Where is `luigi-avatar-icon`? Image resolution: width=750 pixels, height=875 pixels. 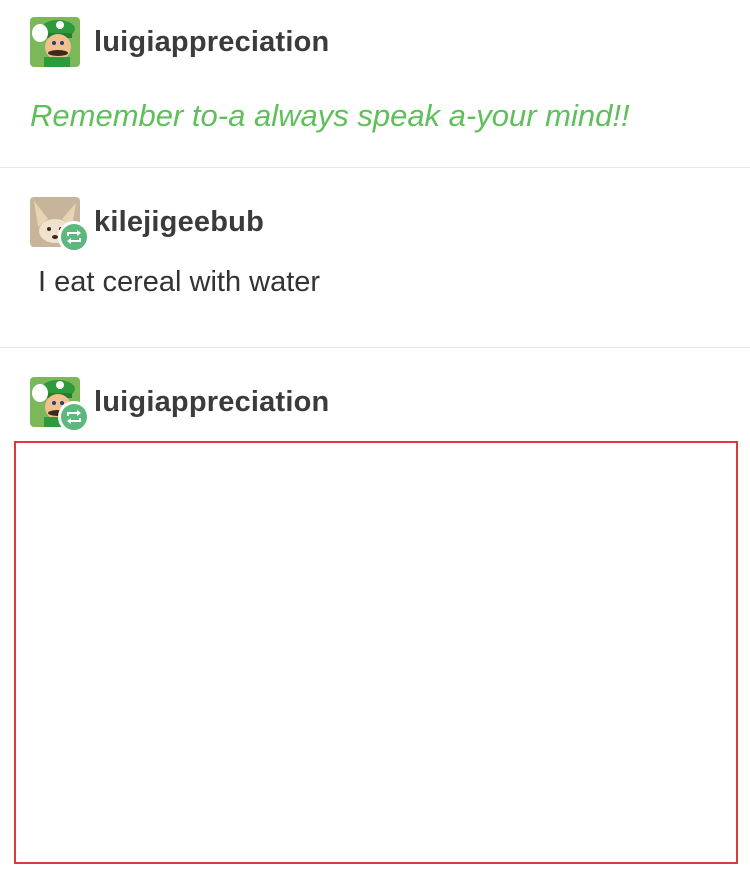
luigi-avatar-icon is located at coordinates (55, 42).